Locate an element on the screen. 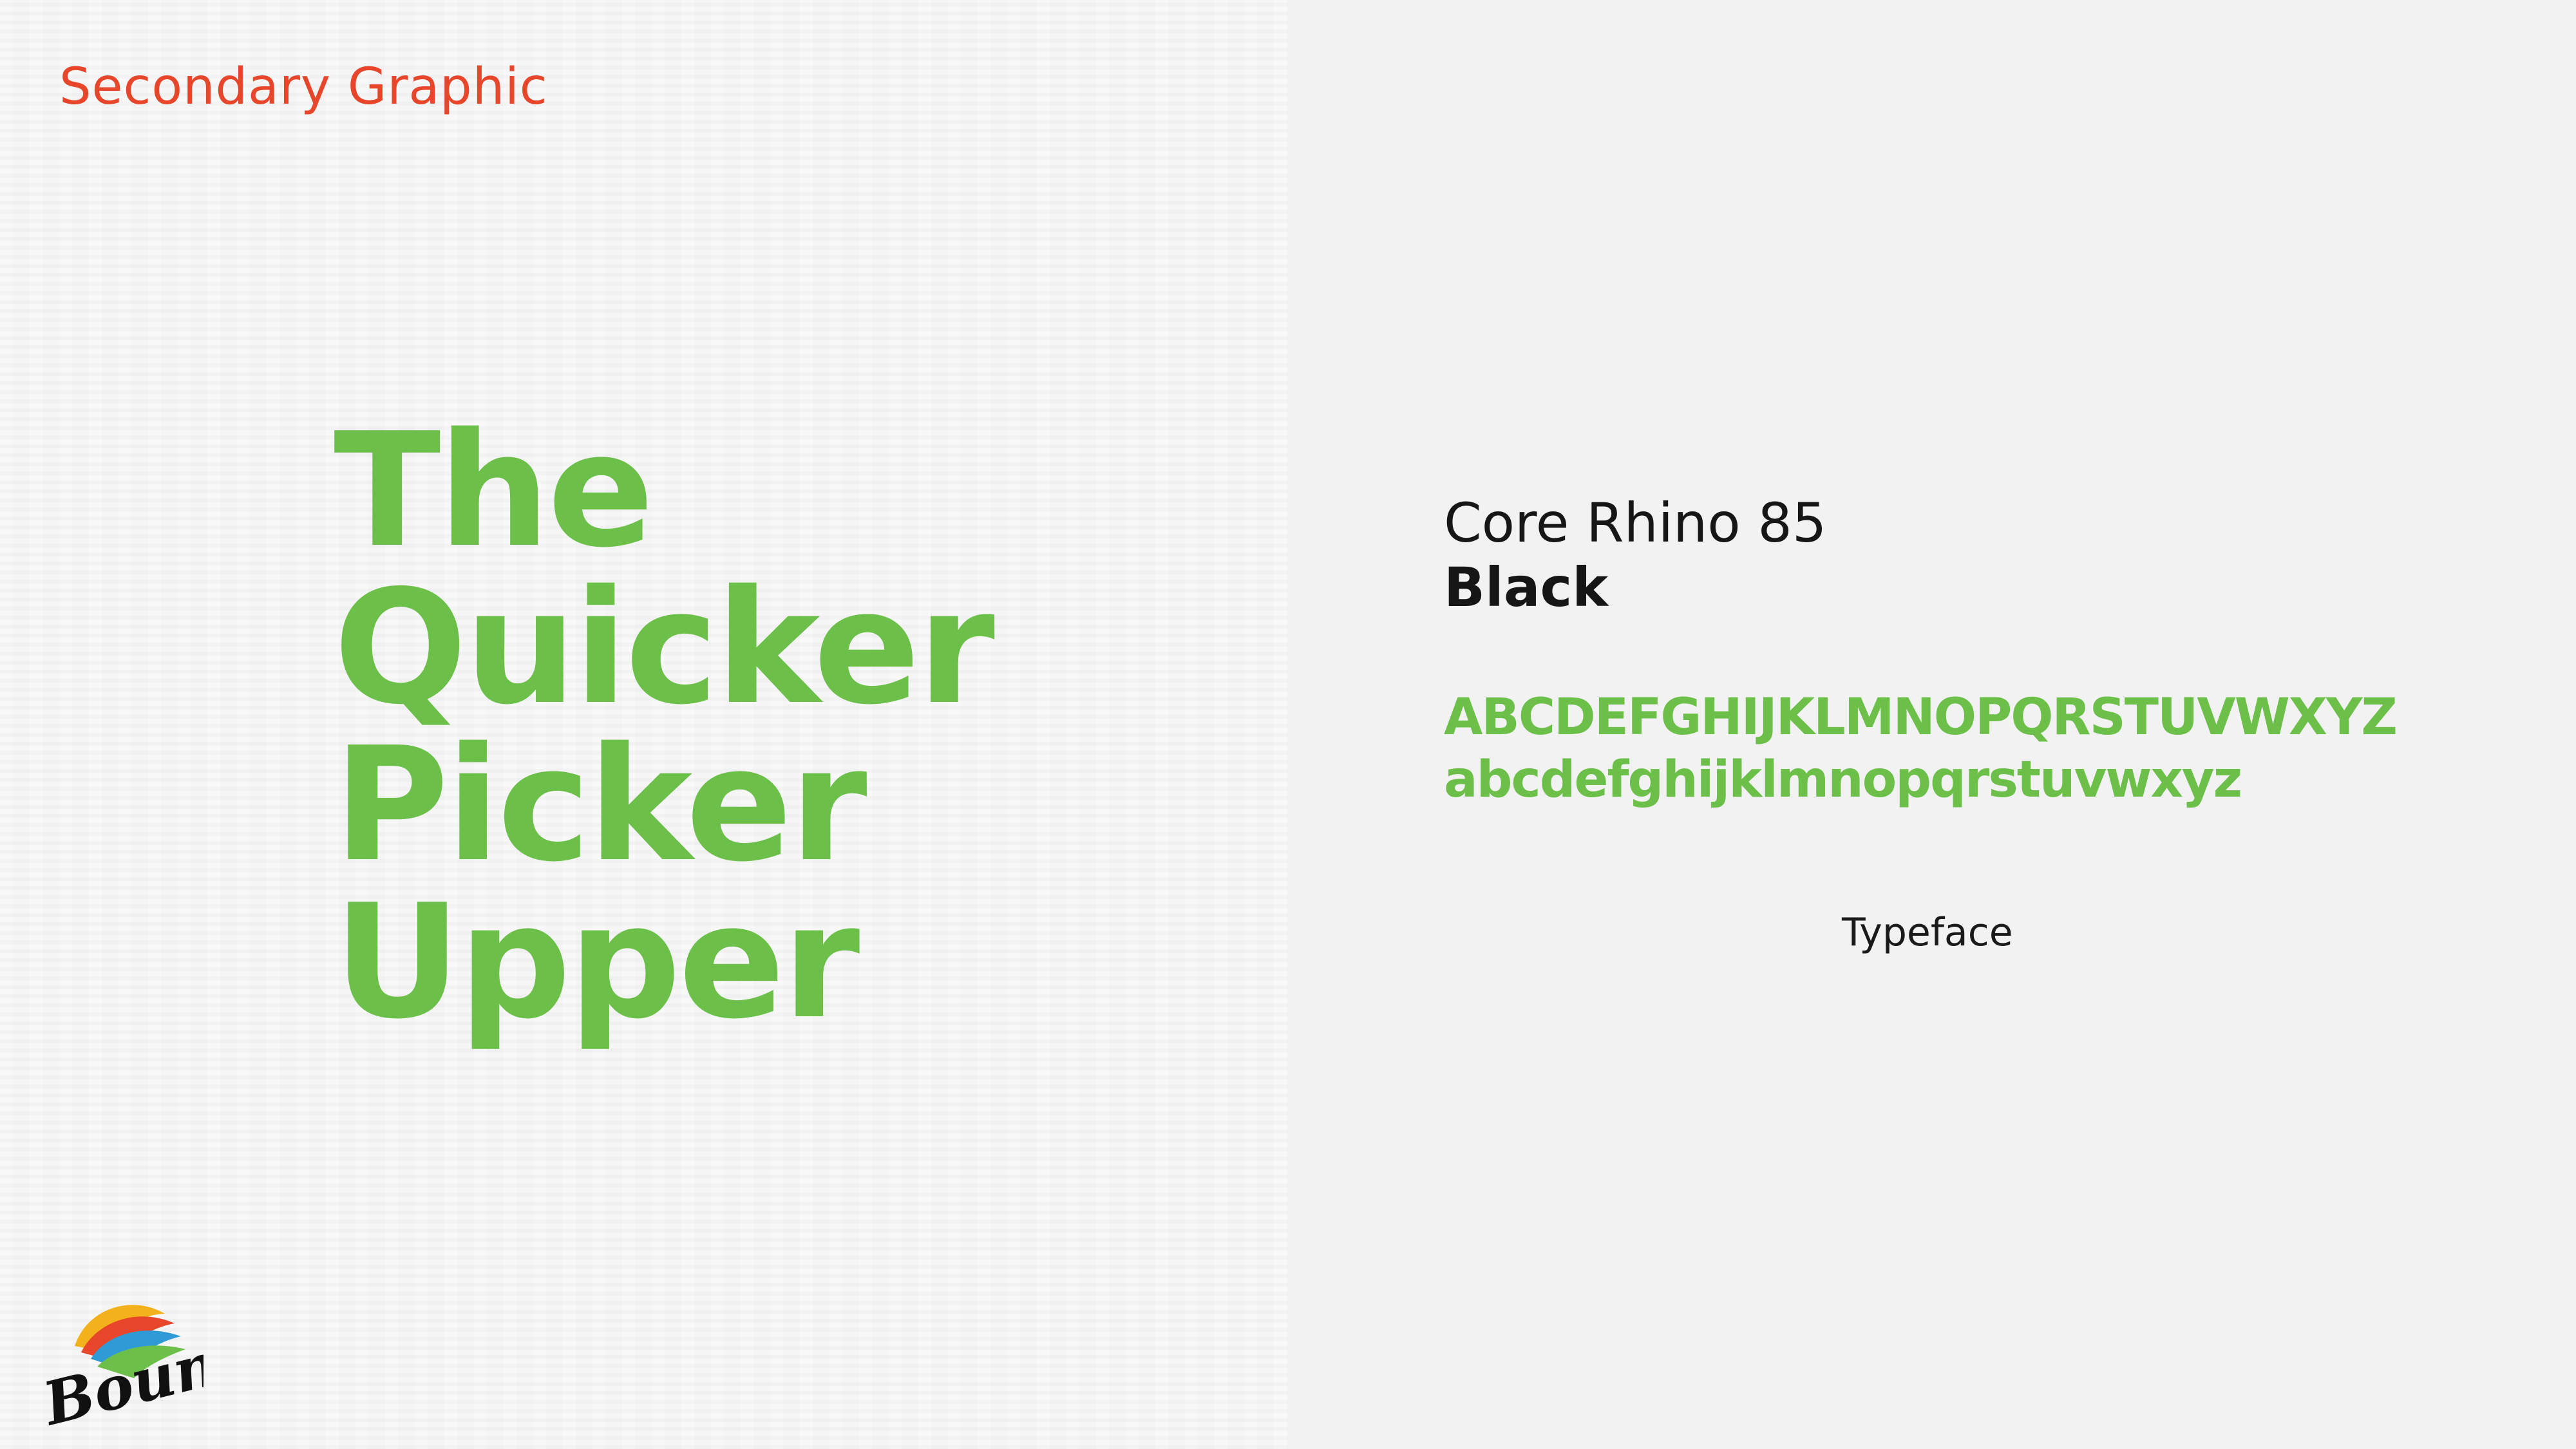 The width and height of the screenshot is (2576, 1449). headline-line-2: Quicker is located at coordinates (664, 647).